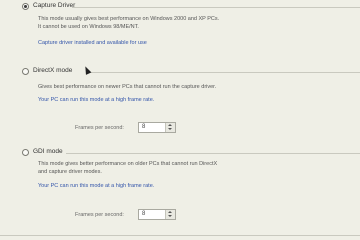  What do you see at coordinates (223, 72) in the screenshot?
I see `divider-directx` at bounding box center [223, 72].